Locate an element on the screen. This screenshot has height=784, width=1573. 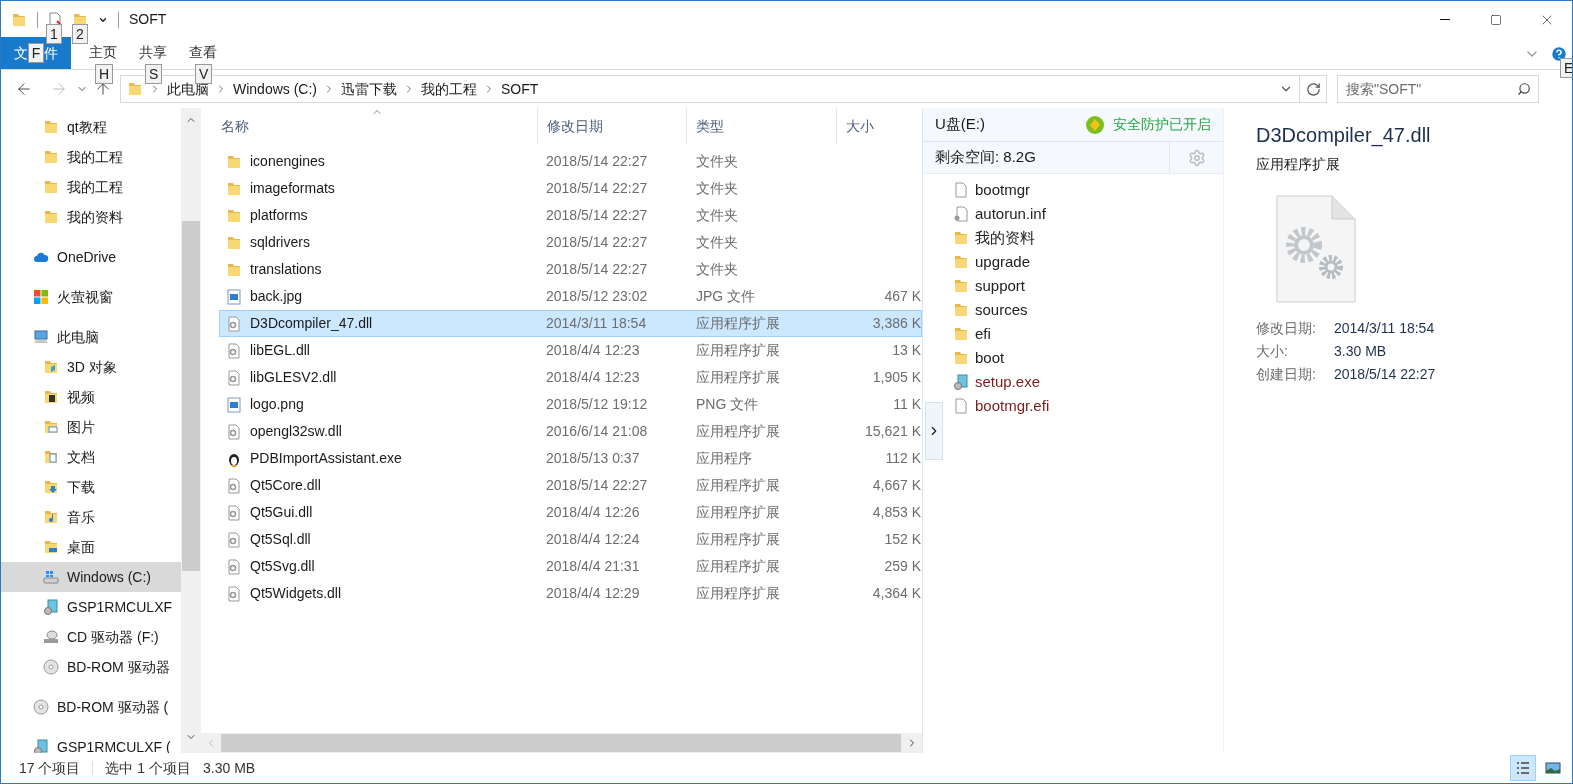
nav-item: 文档 is located at coordinates (91, 457).